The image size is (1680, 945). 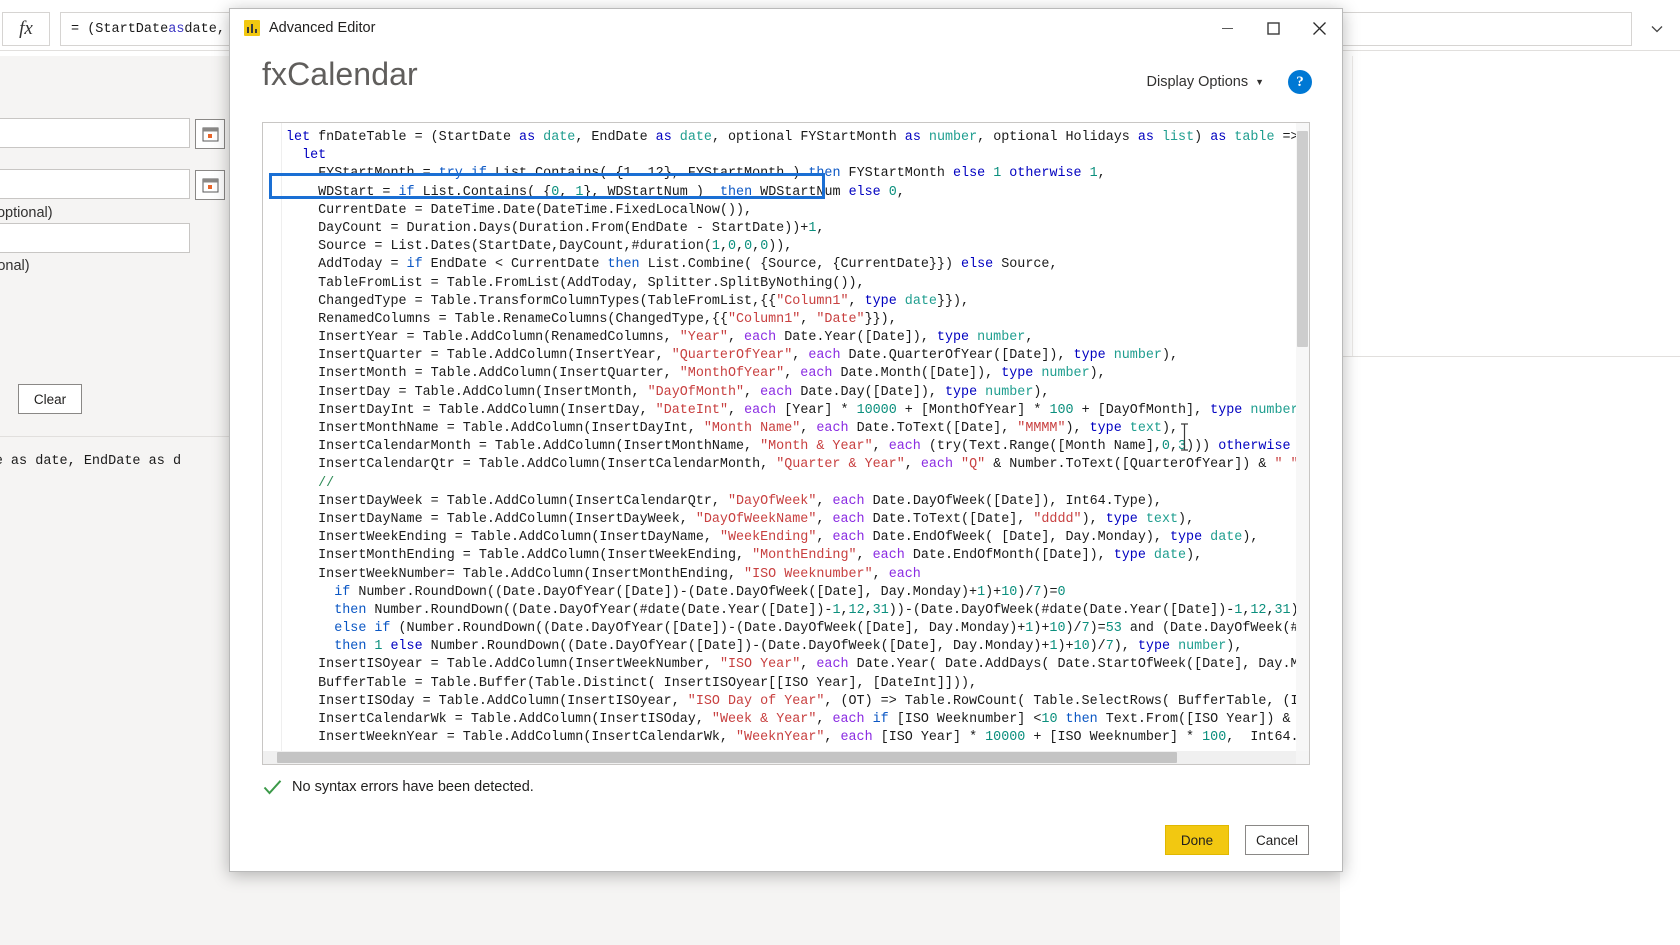 I want to click on horizontal-scrollbar, so click(x=779, y=757).